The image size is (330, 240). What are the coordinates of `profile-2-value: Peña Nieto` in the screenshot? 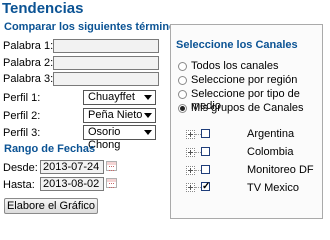 It's located at (115, 115).